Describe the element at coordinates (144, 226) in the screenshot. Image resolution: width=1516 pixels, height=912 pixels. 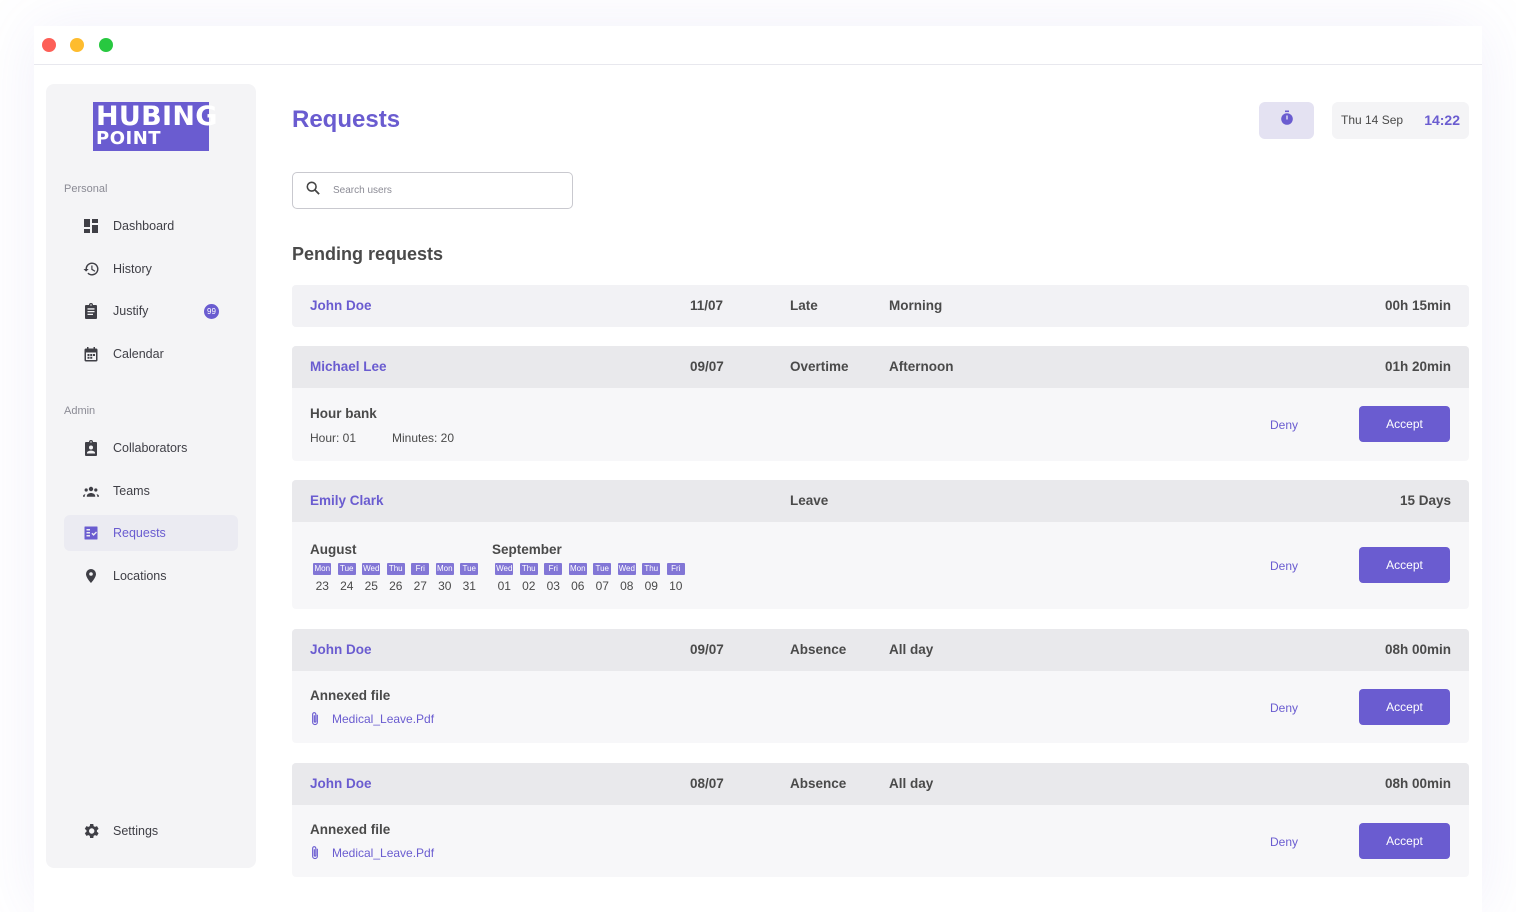
I see `sidebar-item-label: Dashboard` at that location.